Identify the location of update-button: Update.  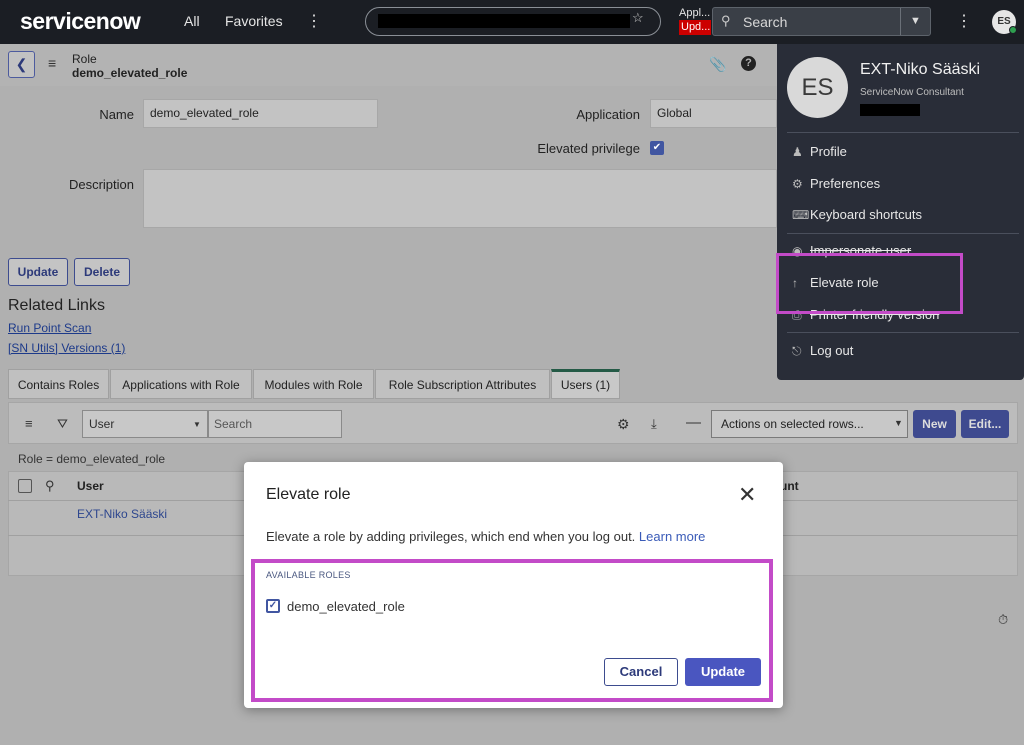
(723, 672).